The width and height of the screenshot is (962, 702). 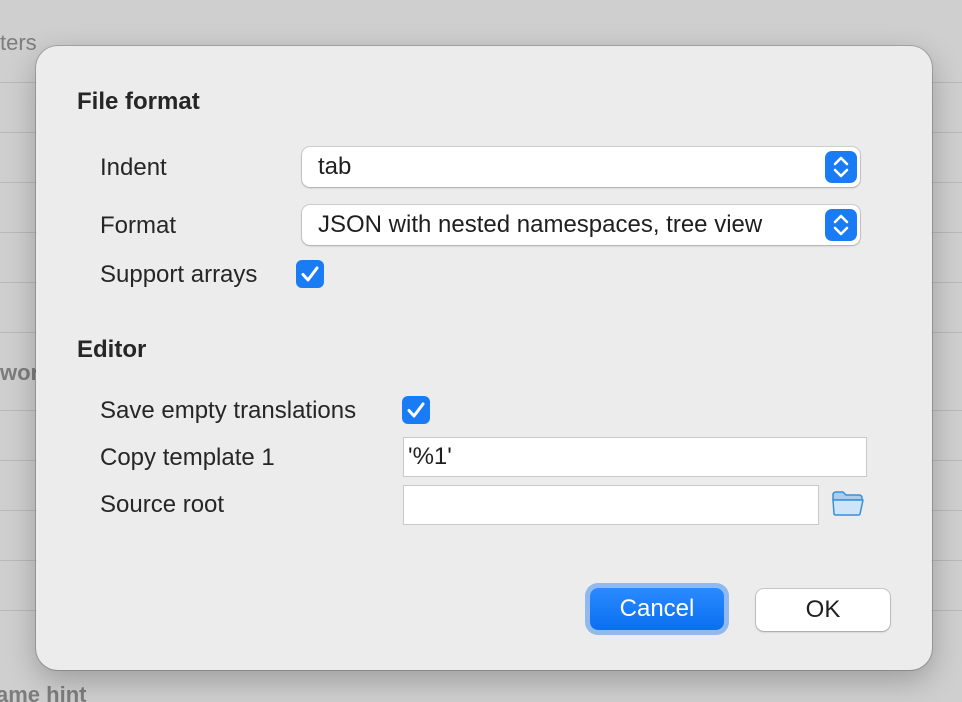 What do you see at coordinates (179, 274) in the screenshot?
I see `support-arrays-label: Support arrays` at bounding box center [179, 274].